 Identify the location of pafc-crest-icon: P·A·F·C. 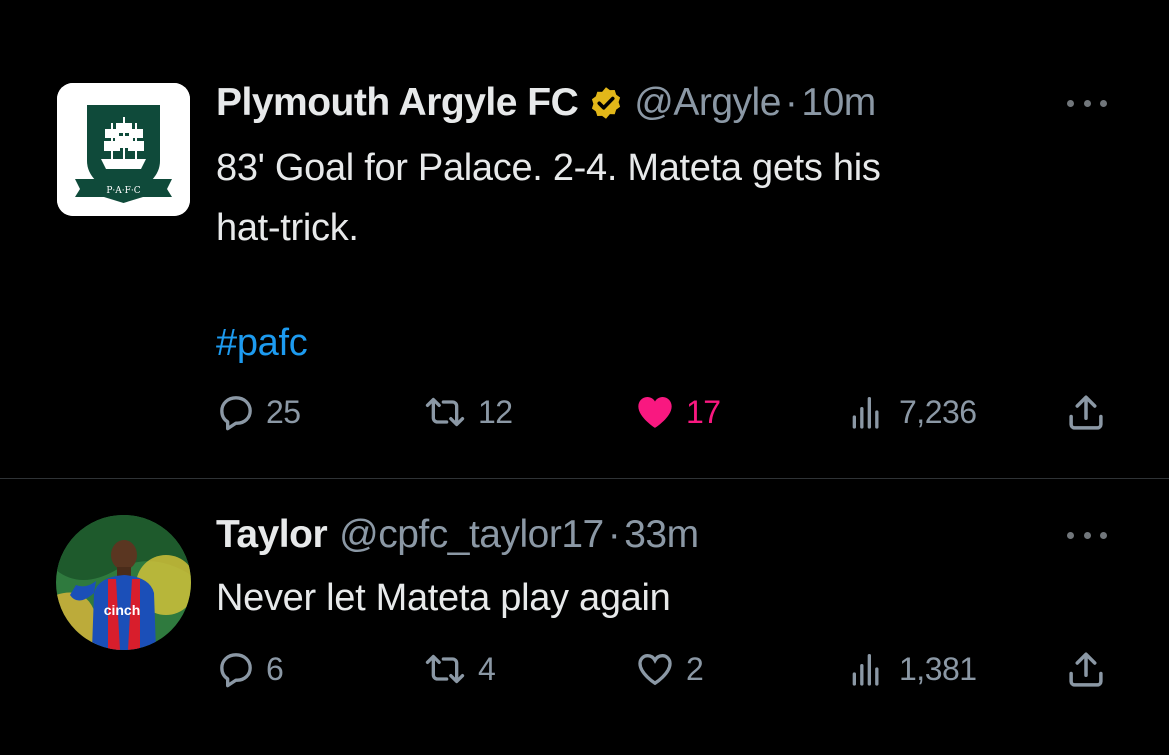
(123, 149).